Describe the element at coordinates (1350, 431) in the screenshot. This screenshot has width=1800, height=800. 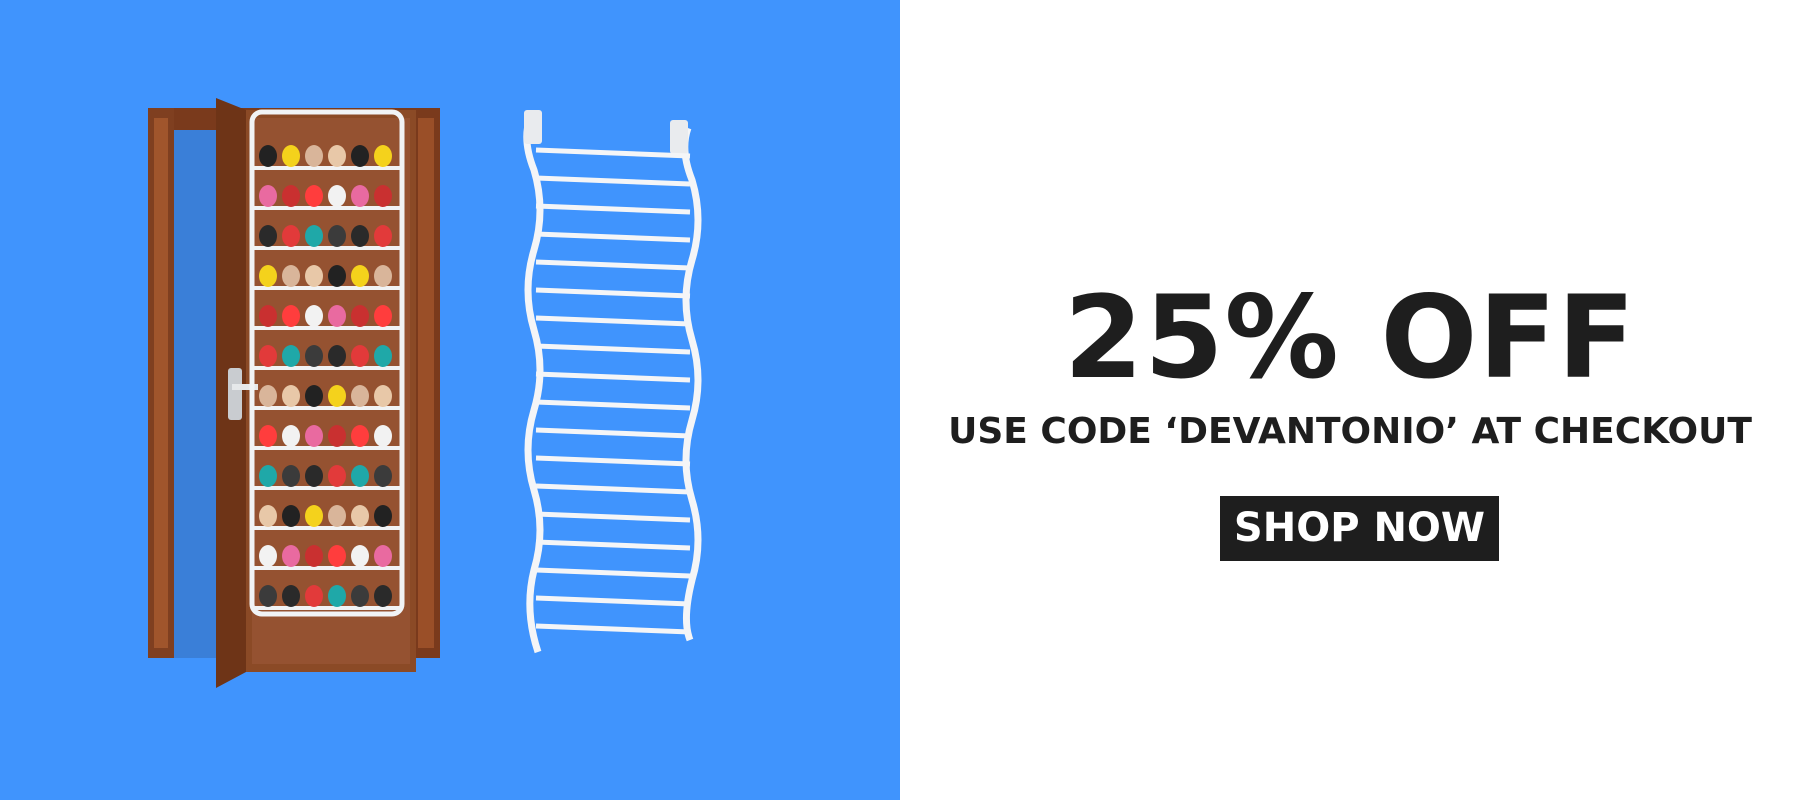
I see `promo-code-instruction: USE CODE ‘DEVANTONIO’ AT CHECKOUT` at that location.